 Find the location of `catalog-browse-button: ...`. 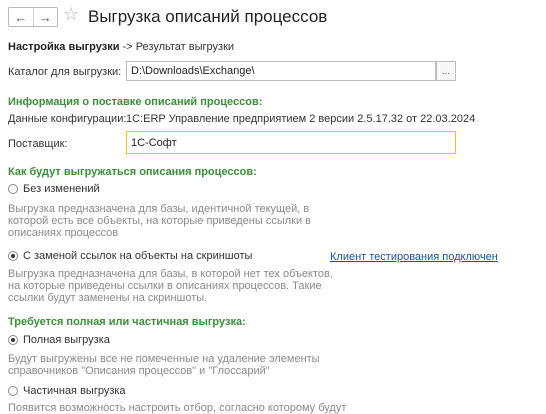

catalog-browse-button: ... is located at coordinates (446, 71).